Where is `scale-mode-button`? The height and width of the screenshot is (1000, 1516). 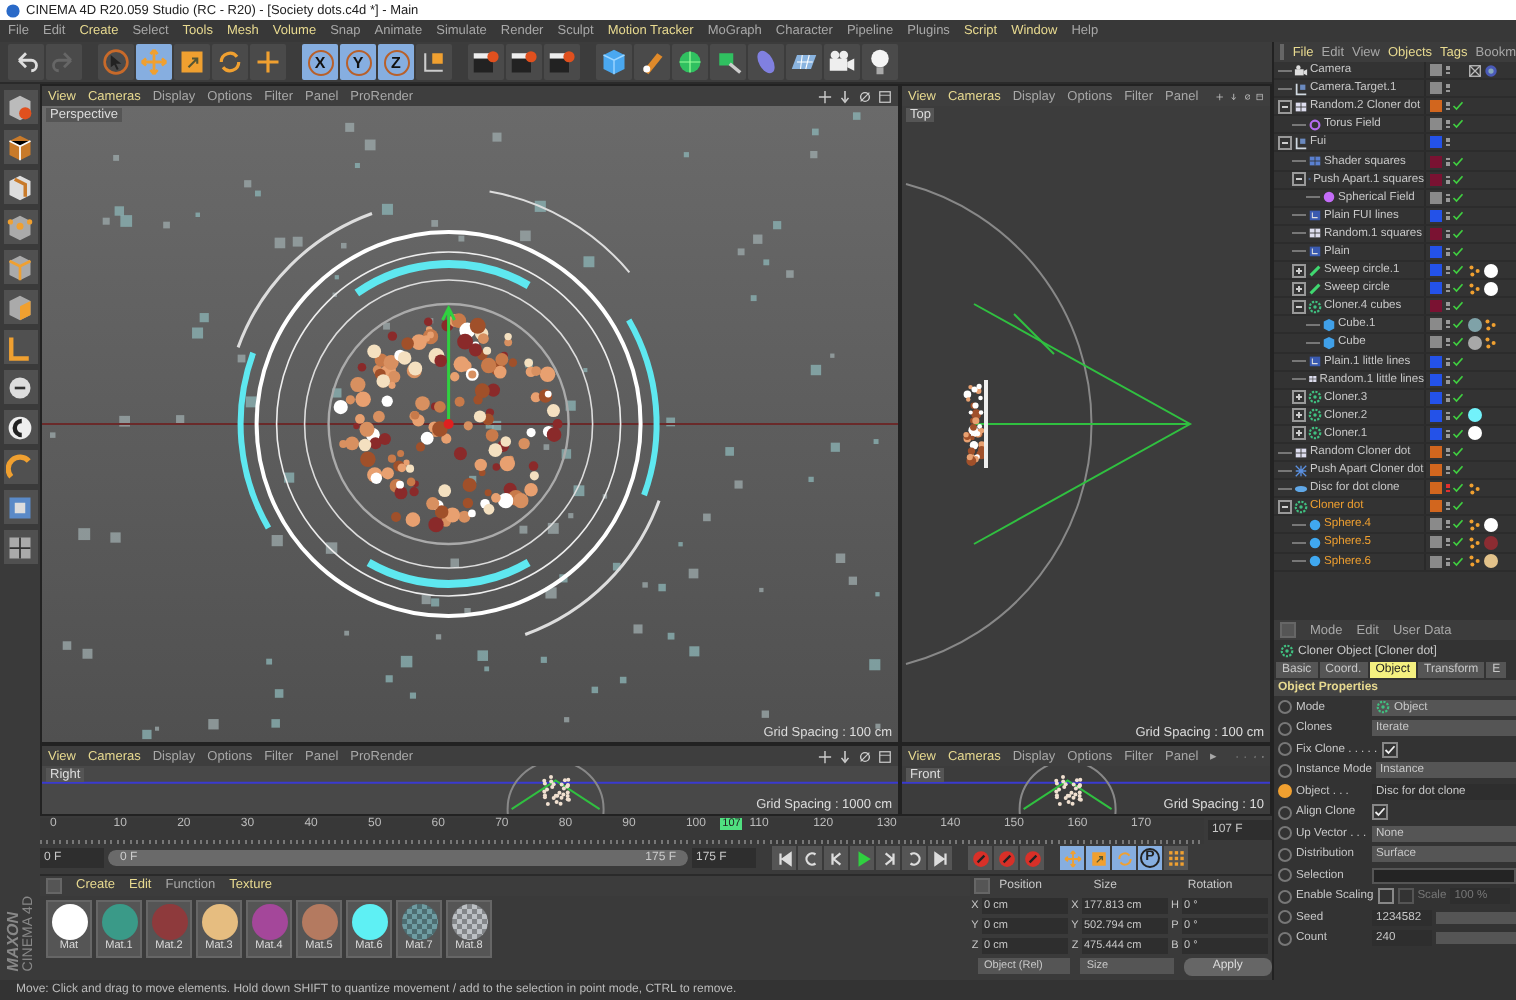 scale-mode-button is located at coordinates (1098, 858).